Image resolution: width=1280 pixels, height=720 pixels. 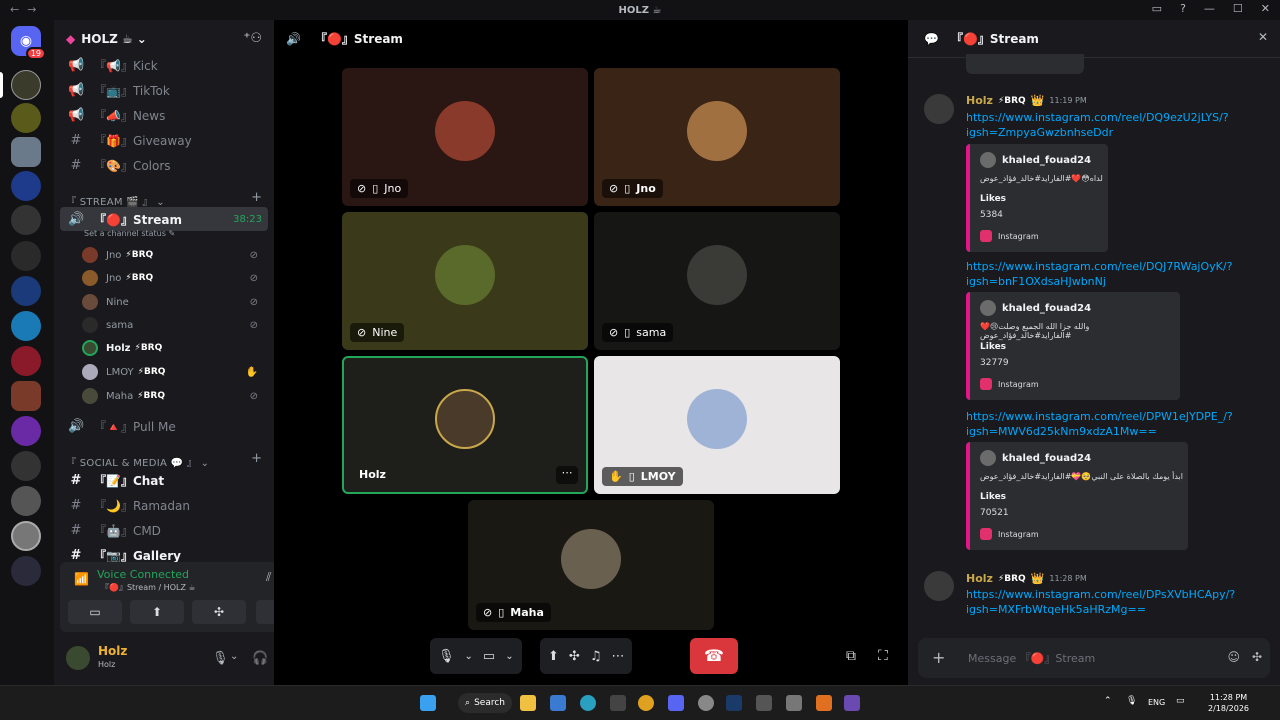 What do you see at coordinates (1265, 8) in the screenshot?
I see `close-window-button: ✕` at bounding box center [1265, 8].